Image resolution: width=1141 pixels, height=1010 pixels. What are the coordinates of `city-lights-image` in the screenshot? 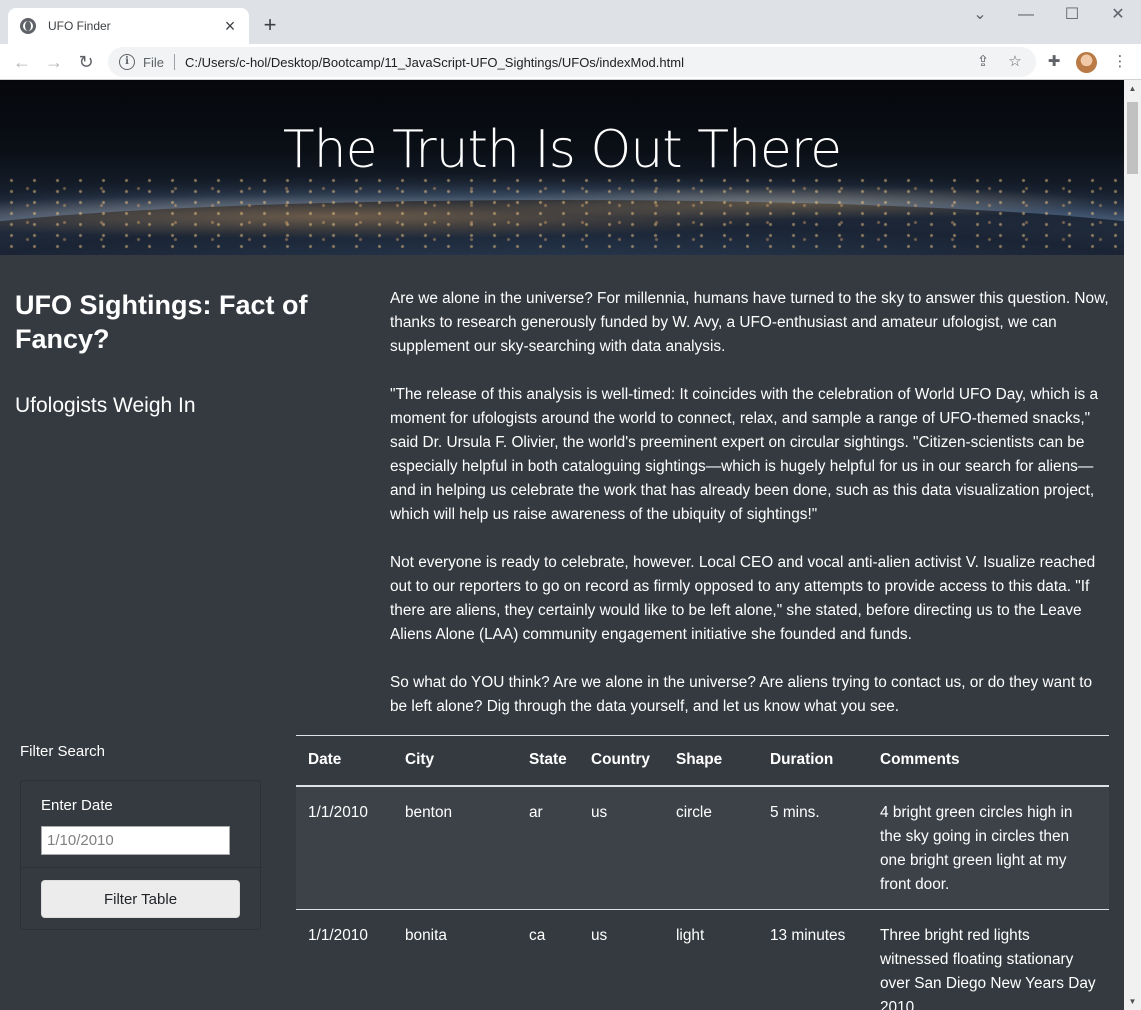 It's located at (562, 215).